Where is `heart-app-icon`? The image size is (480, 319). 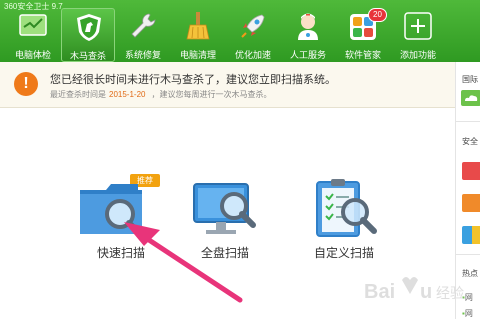 heart-app-icon is located at coordinates (471, 203).